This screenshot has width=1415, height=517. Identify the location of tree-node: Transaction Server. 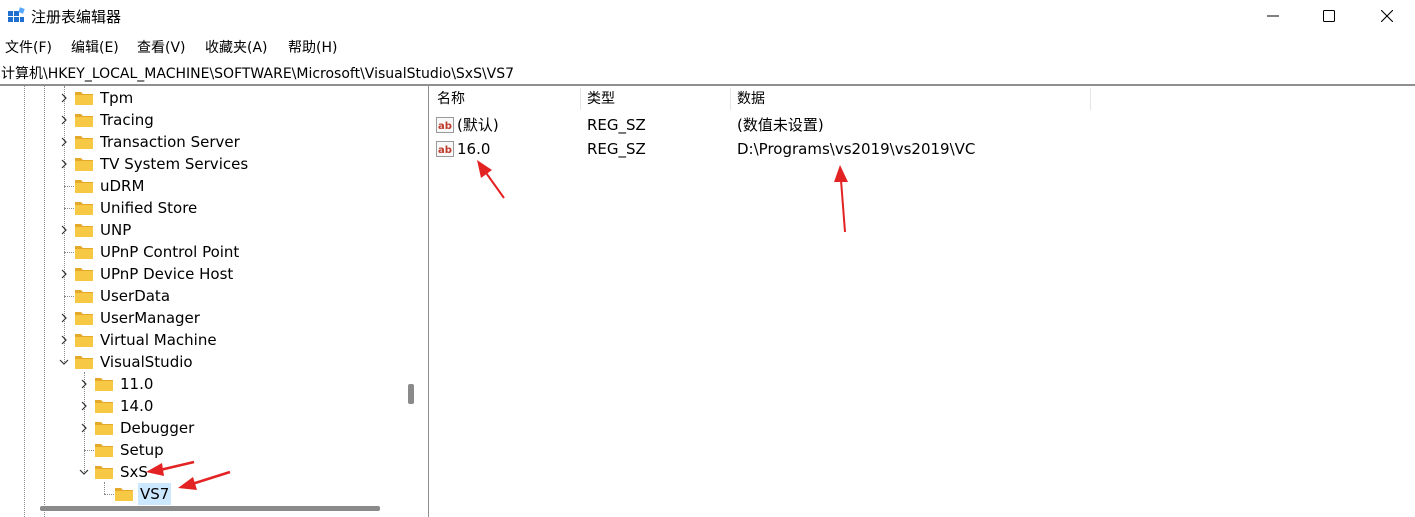
(200, 142).